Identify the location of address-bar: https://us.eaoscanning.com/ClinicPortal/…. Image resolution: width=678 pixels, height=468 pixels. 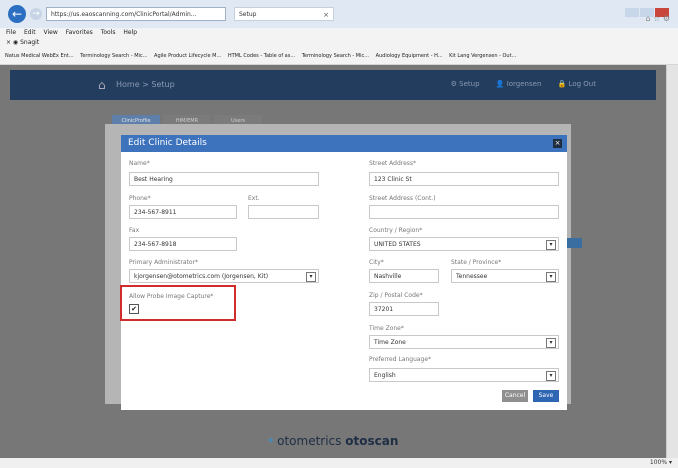
(136, 14).